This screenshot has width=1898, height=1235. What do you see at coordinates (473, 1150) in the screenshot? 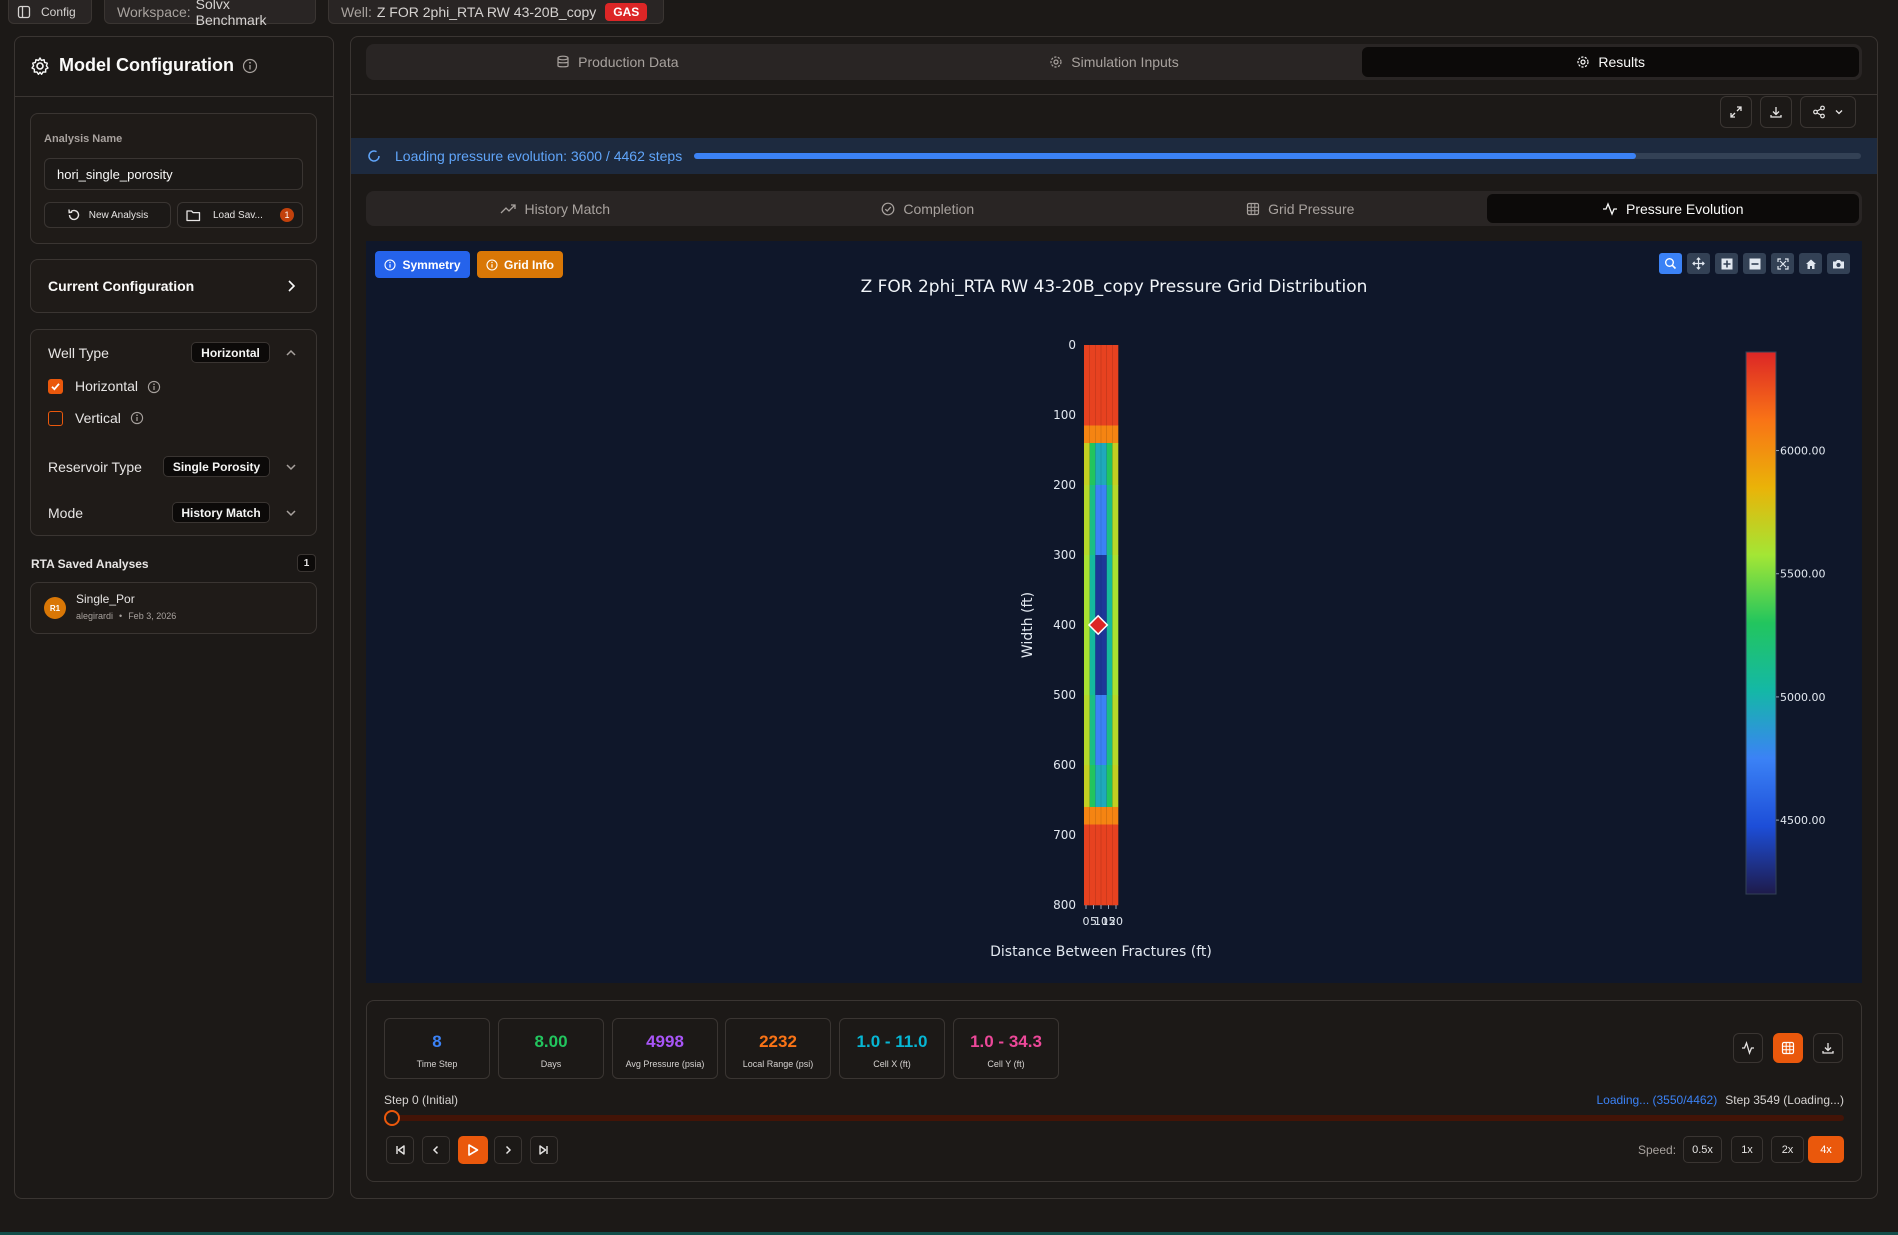
I see `play-button` at bounding box center [473, 1150].